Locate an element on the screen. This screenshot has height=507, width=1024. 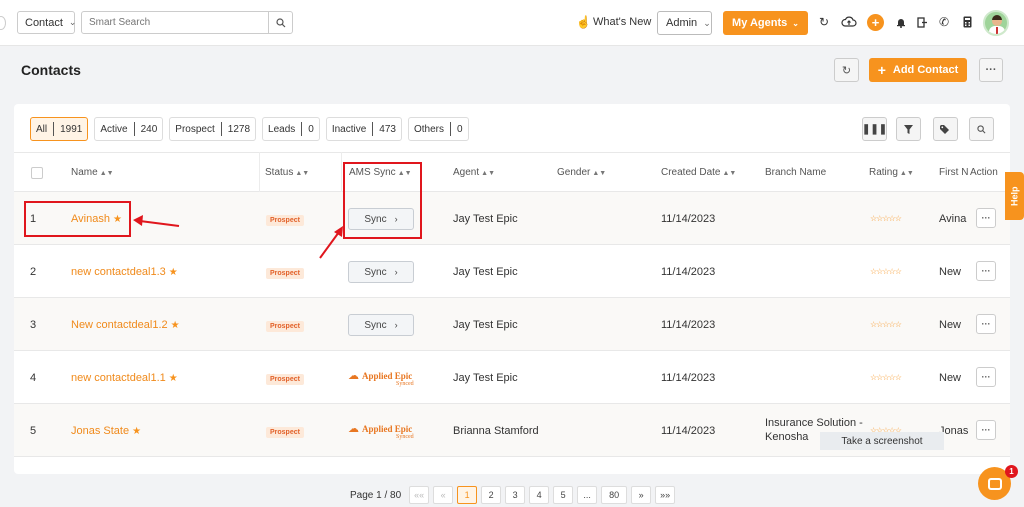
smart-search-input is located at coordinates (175, 22).